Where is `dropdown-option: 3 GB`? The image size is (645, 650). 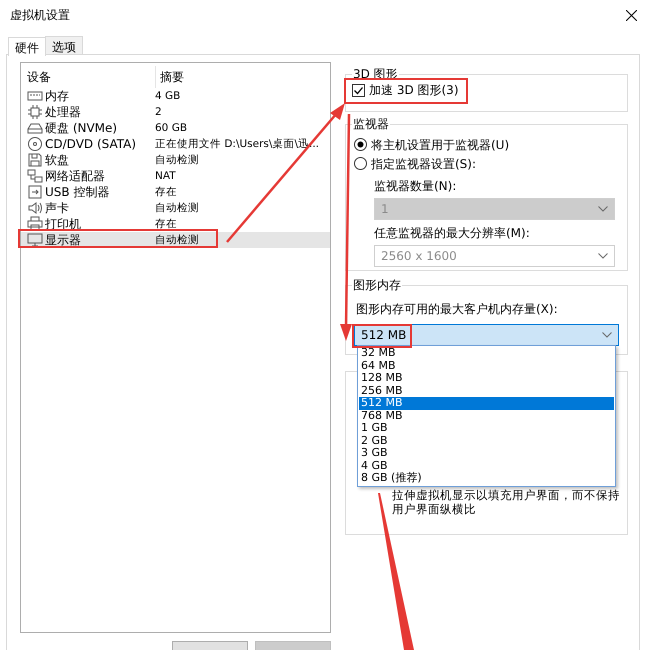
dropdown-option: 3 GB is located at coordinates (486, 453).